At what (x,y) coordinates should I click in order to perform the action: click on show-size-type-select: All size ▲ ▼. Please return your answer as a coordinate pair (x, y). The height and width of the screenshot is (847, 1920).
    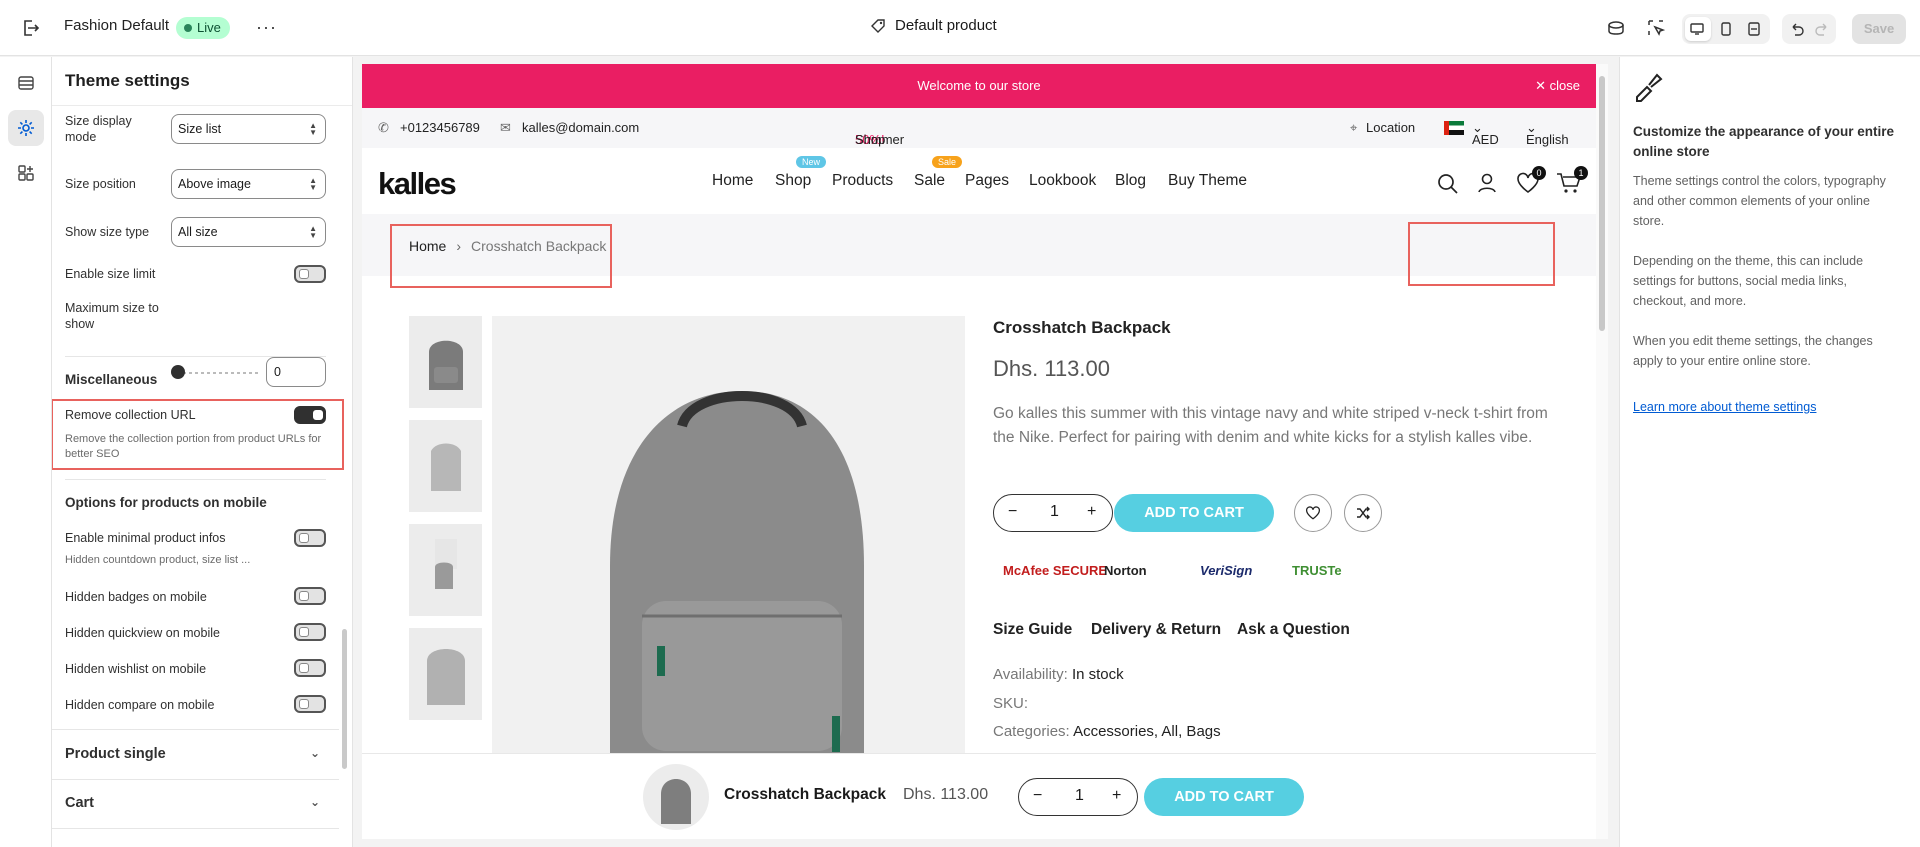
    Looking at the image, I should click on (248, 232).